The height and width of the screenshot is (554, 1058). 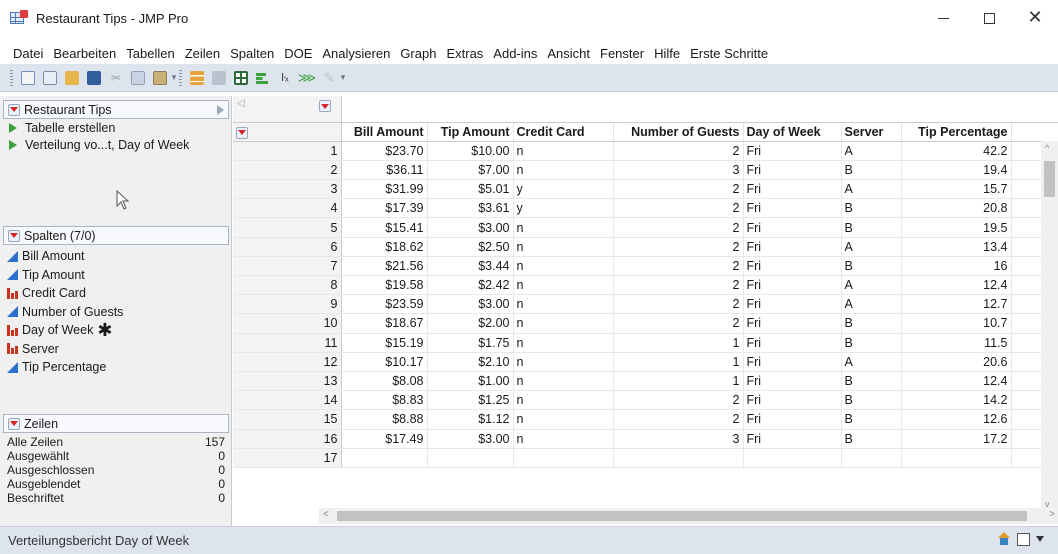 What do you see at coordinates (384, 266) in the screenshot?
I see `table-cell: $21.56` at bounding box center [384, 266].